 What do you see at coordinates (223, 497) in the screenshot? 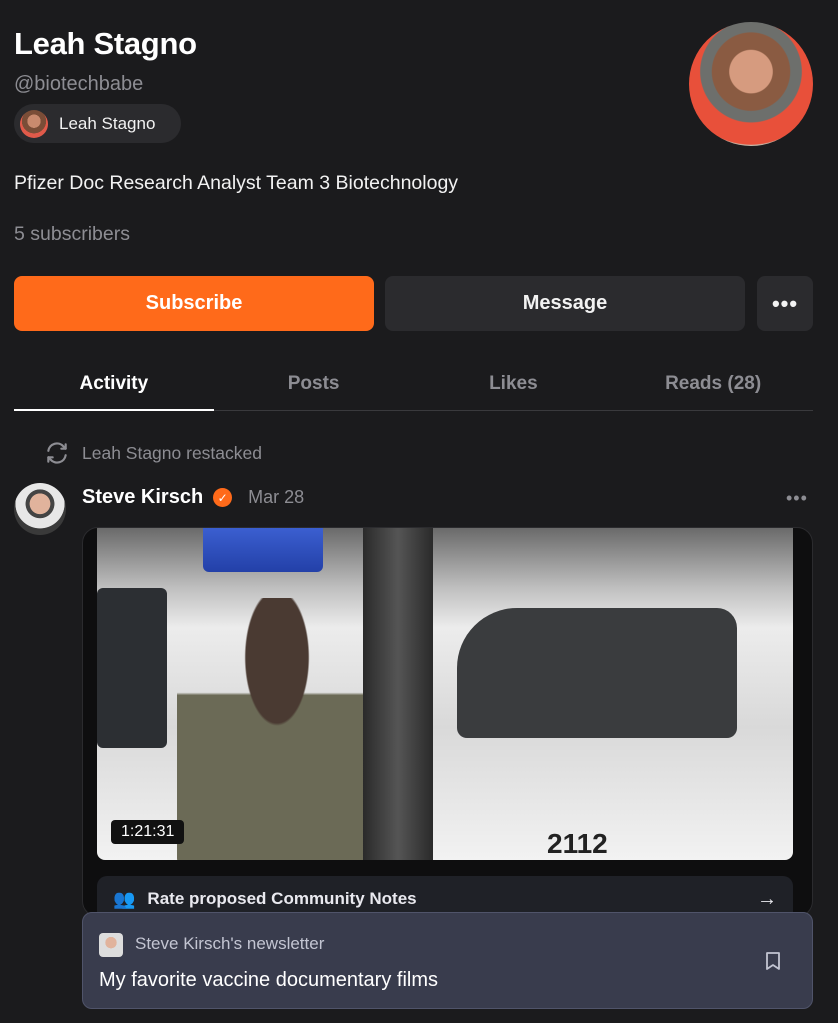
I see `verified-badge-icon: ✓` at bounding box center [223, 497].